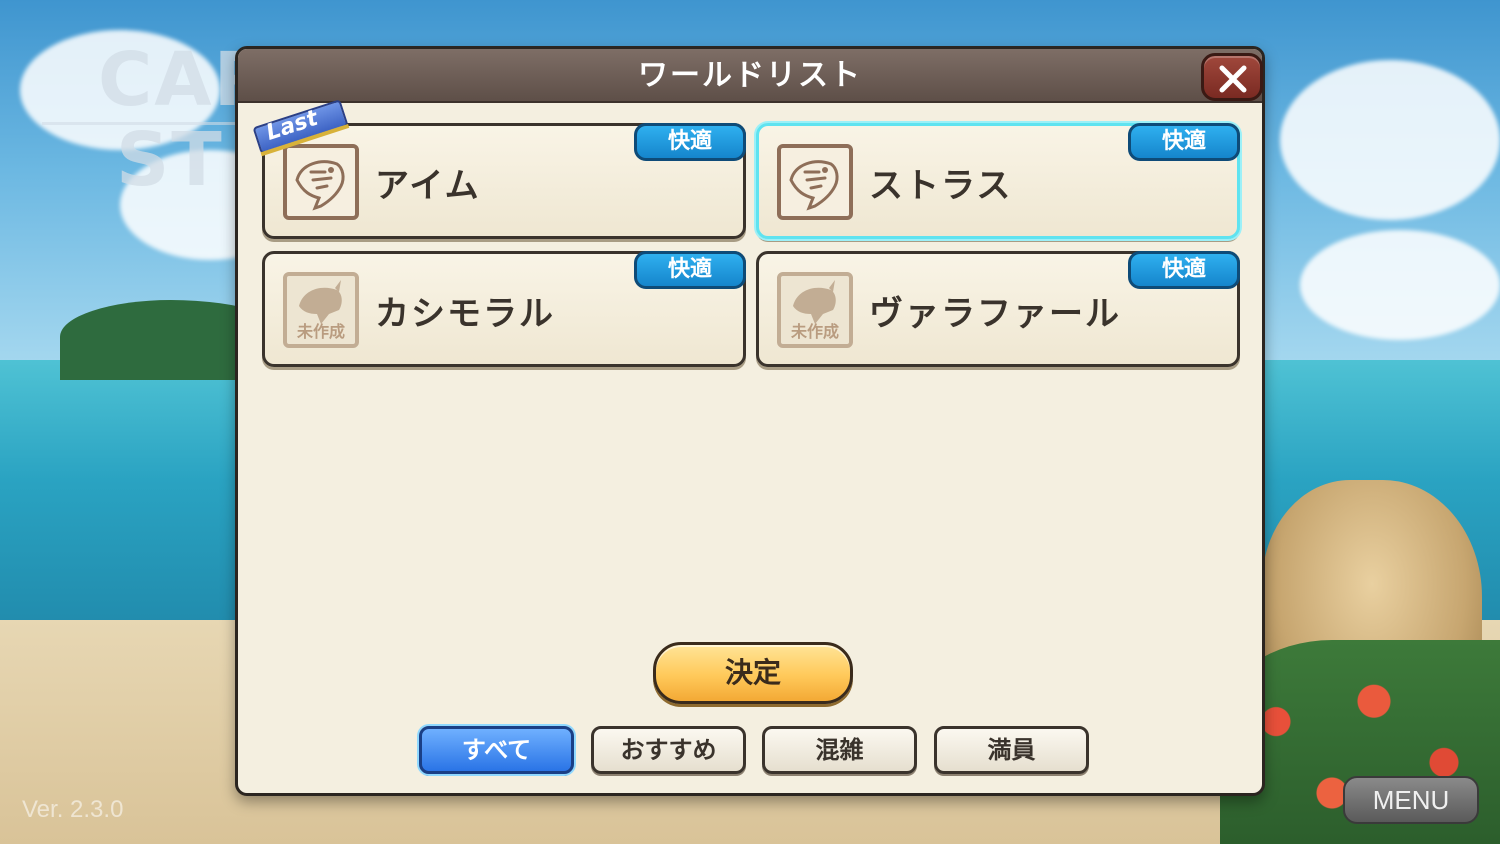  What do you see at coordinates (170, 160) in the screenshot?
I see `logo-line-2: ST` at bounding box center [170, 160].